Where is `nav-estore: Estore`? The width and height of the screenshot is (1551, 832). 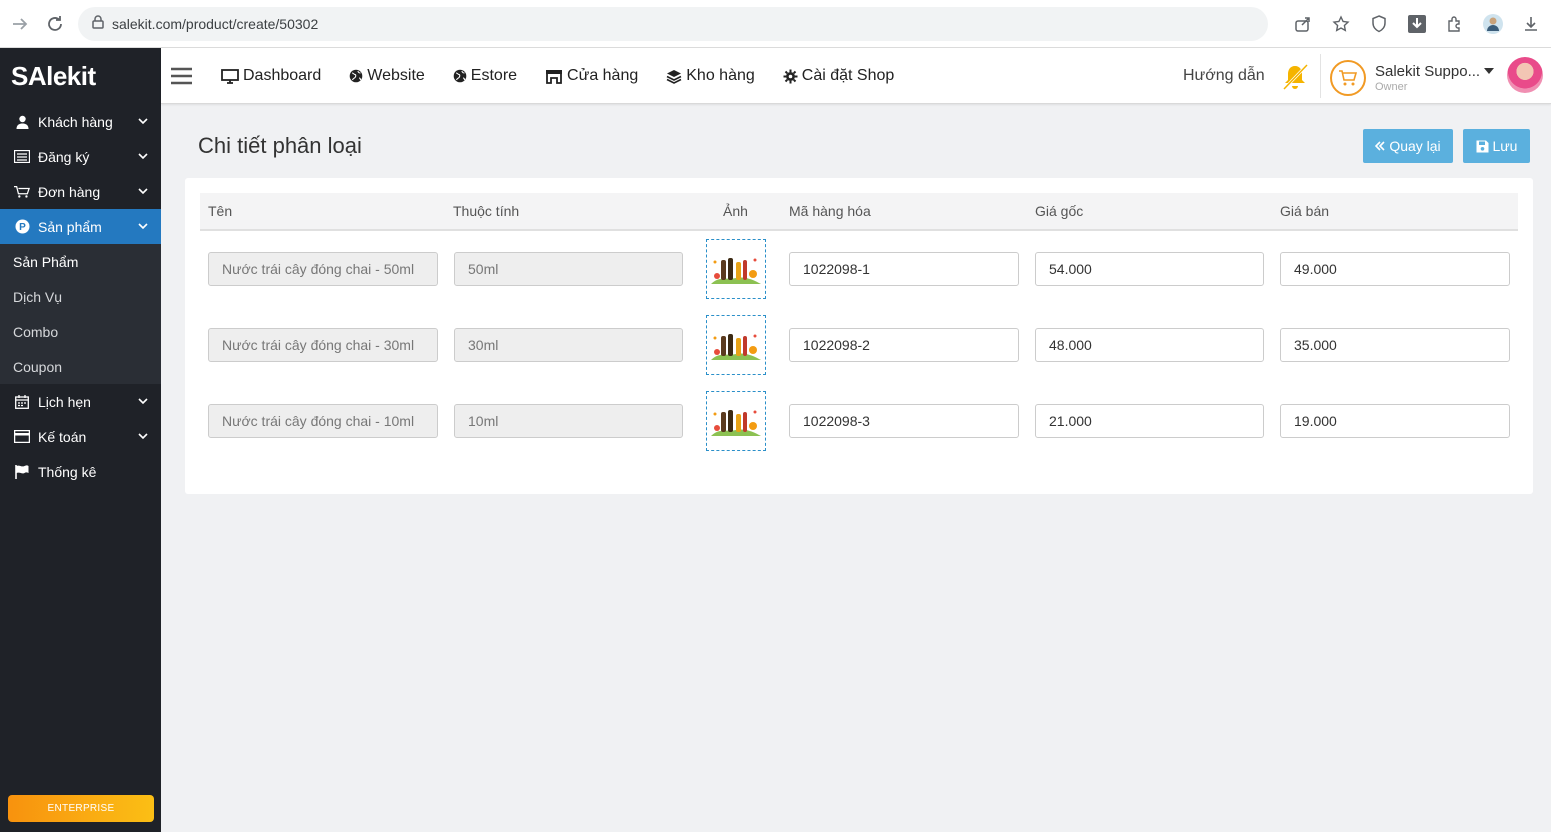
nav-estore: Estore is located at coordinates (485, 76).